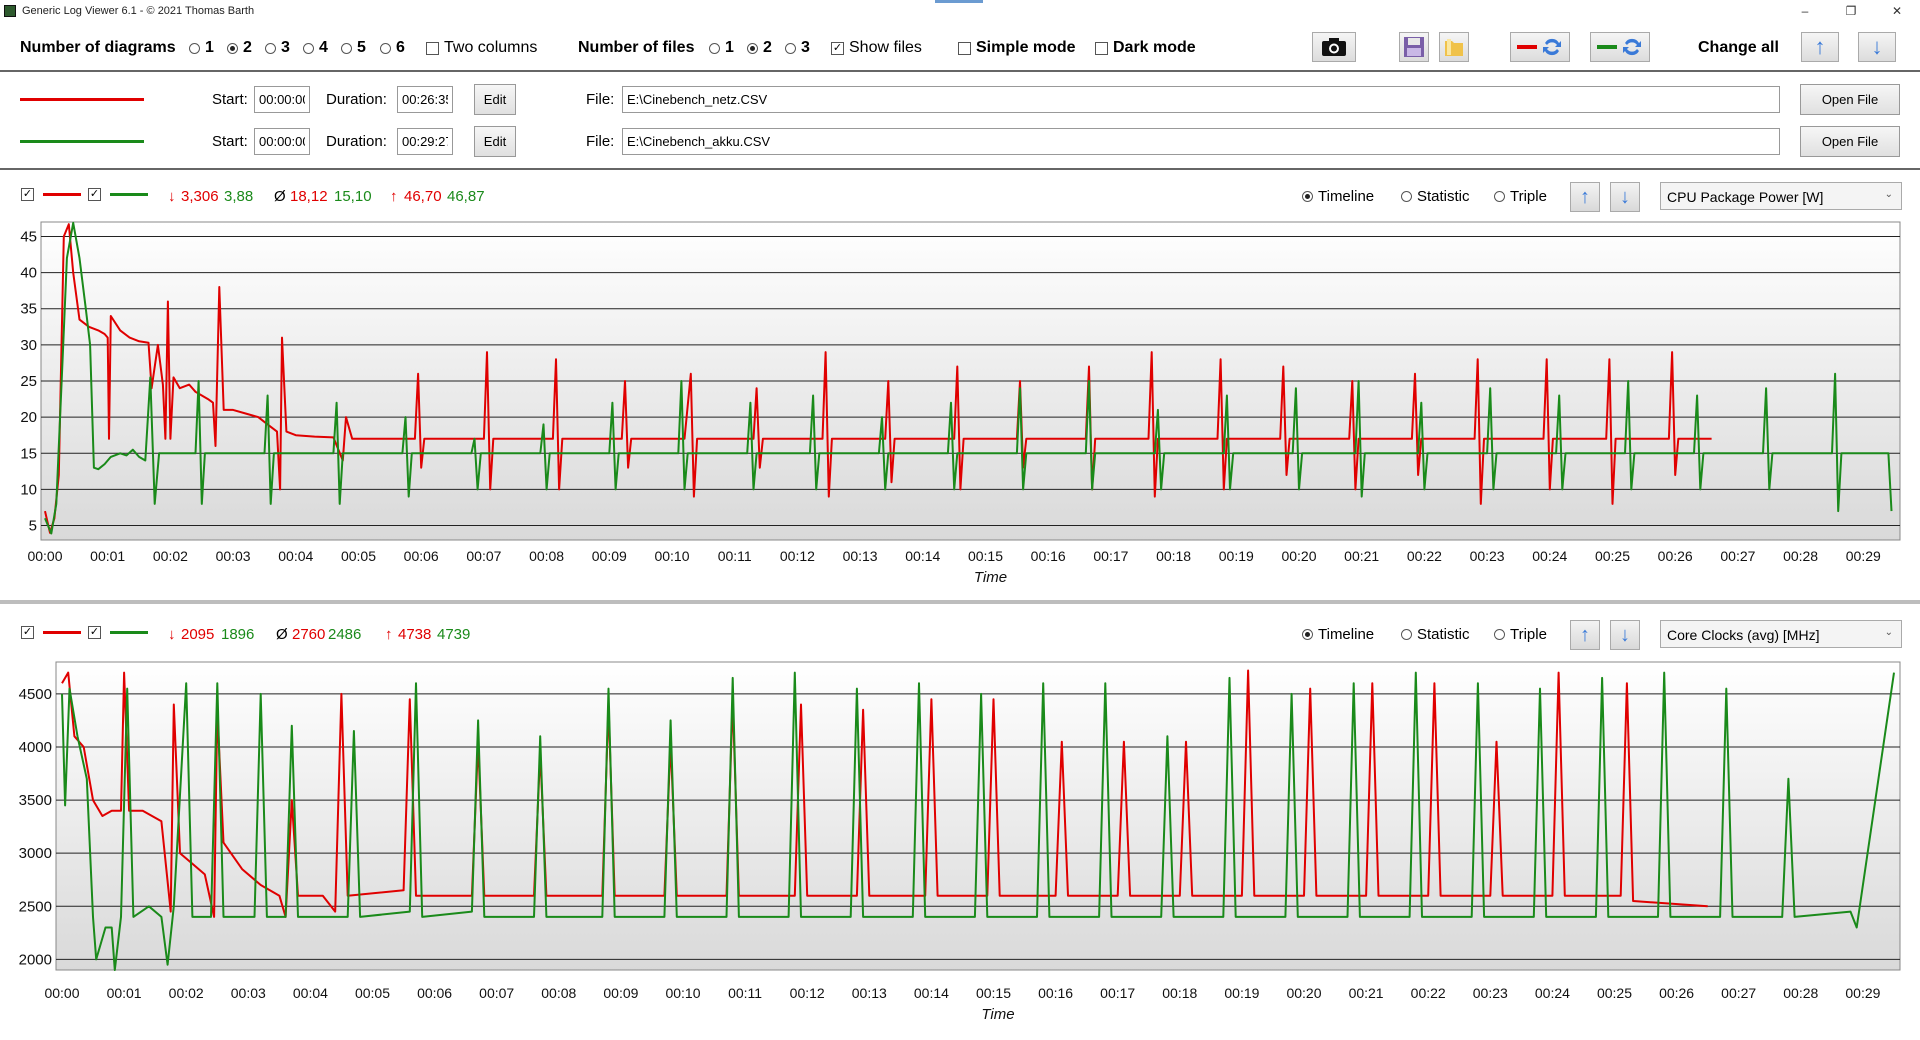 The height and width of the screenshot is (1040, 1920). I want to click on start-label: Start:, so click(230, 99).